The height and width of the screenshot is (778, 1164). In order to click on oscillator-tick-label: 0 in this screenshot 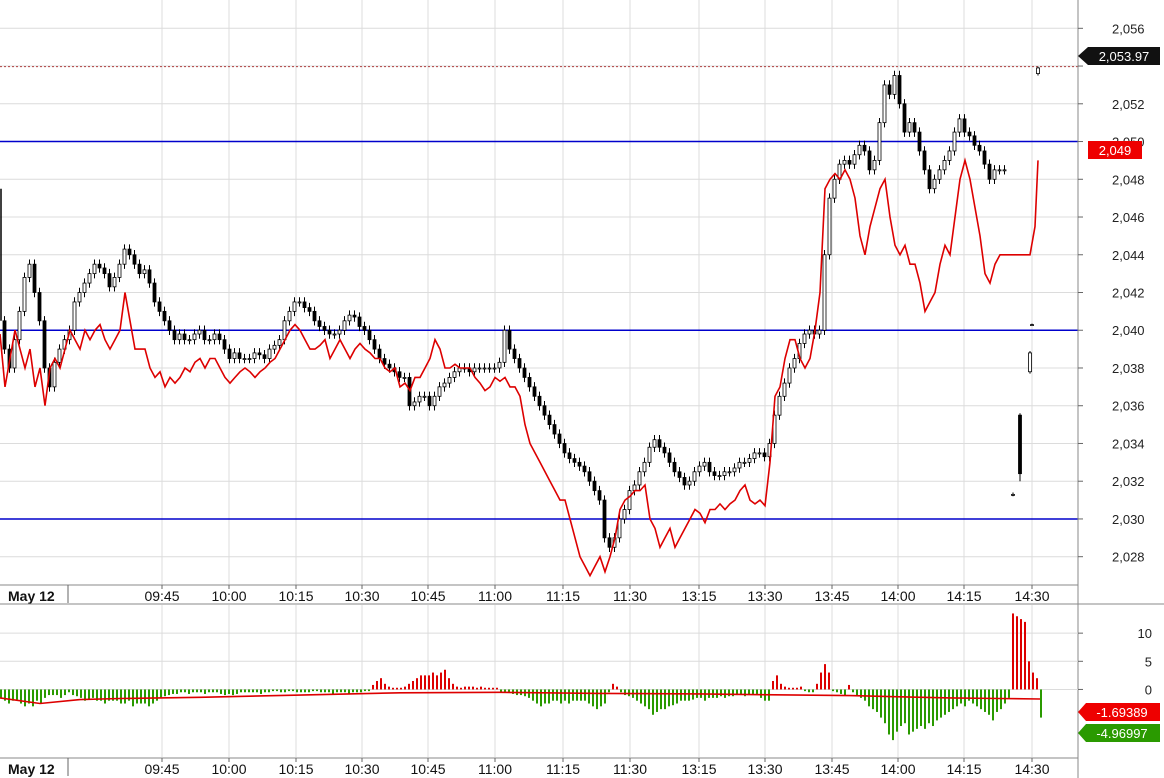, I will do `click(1148, 689)`.